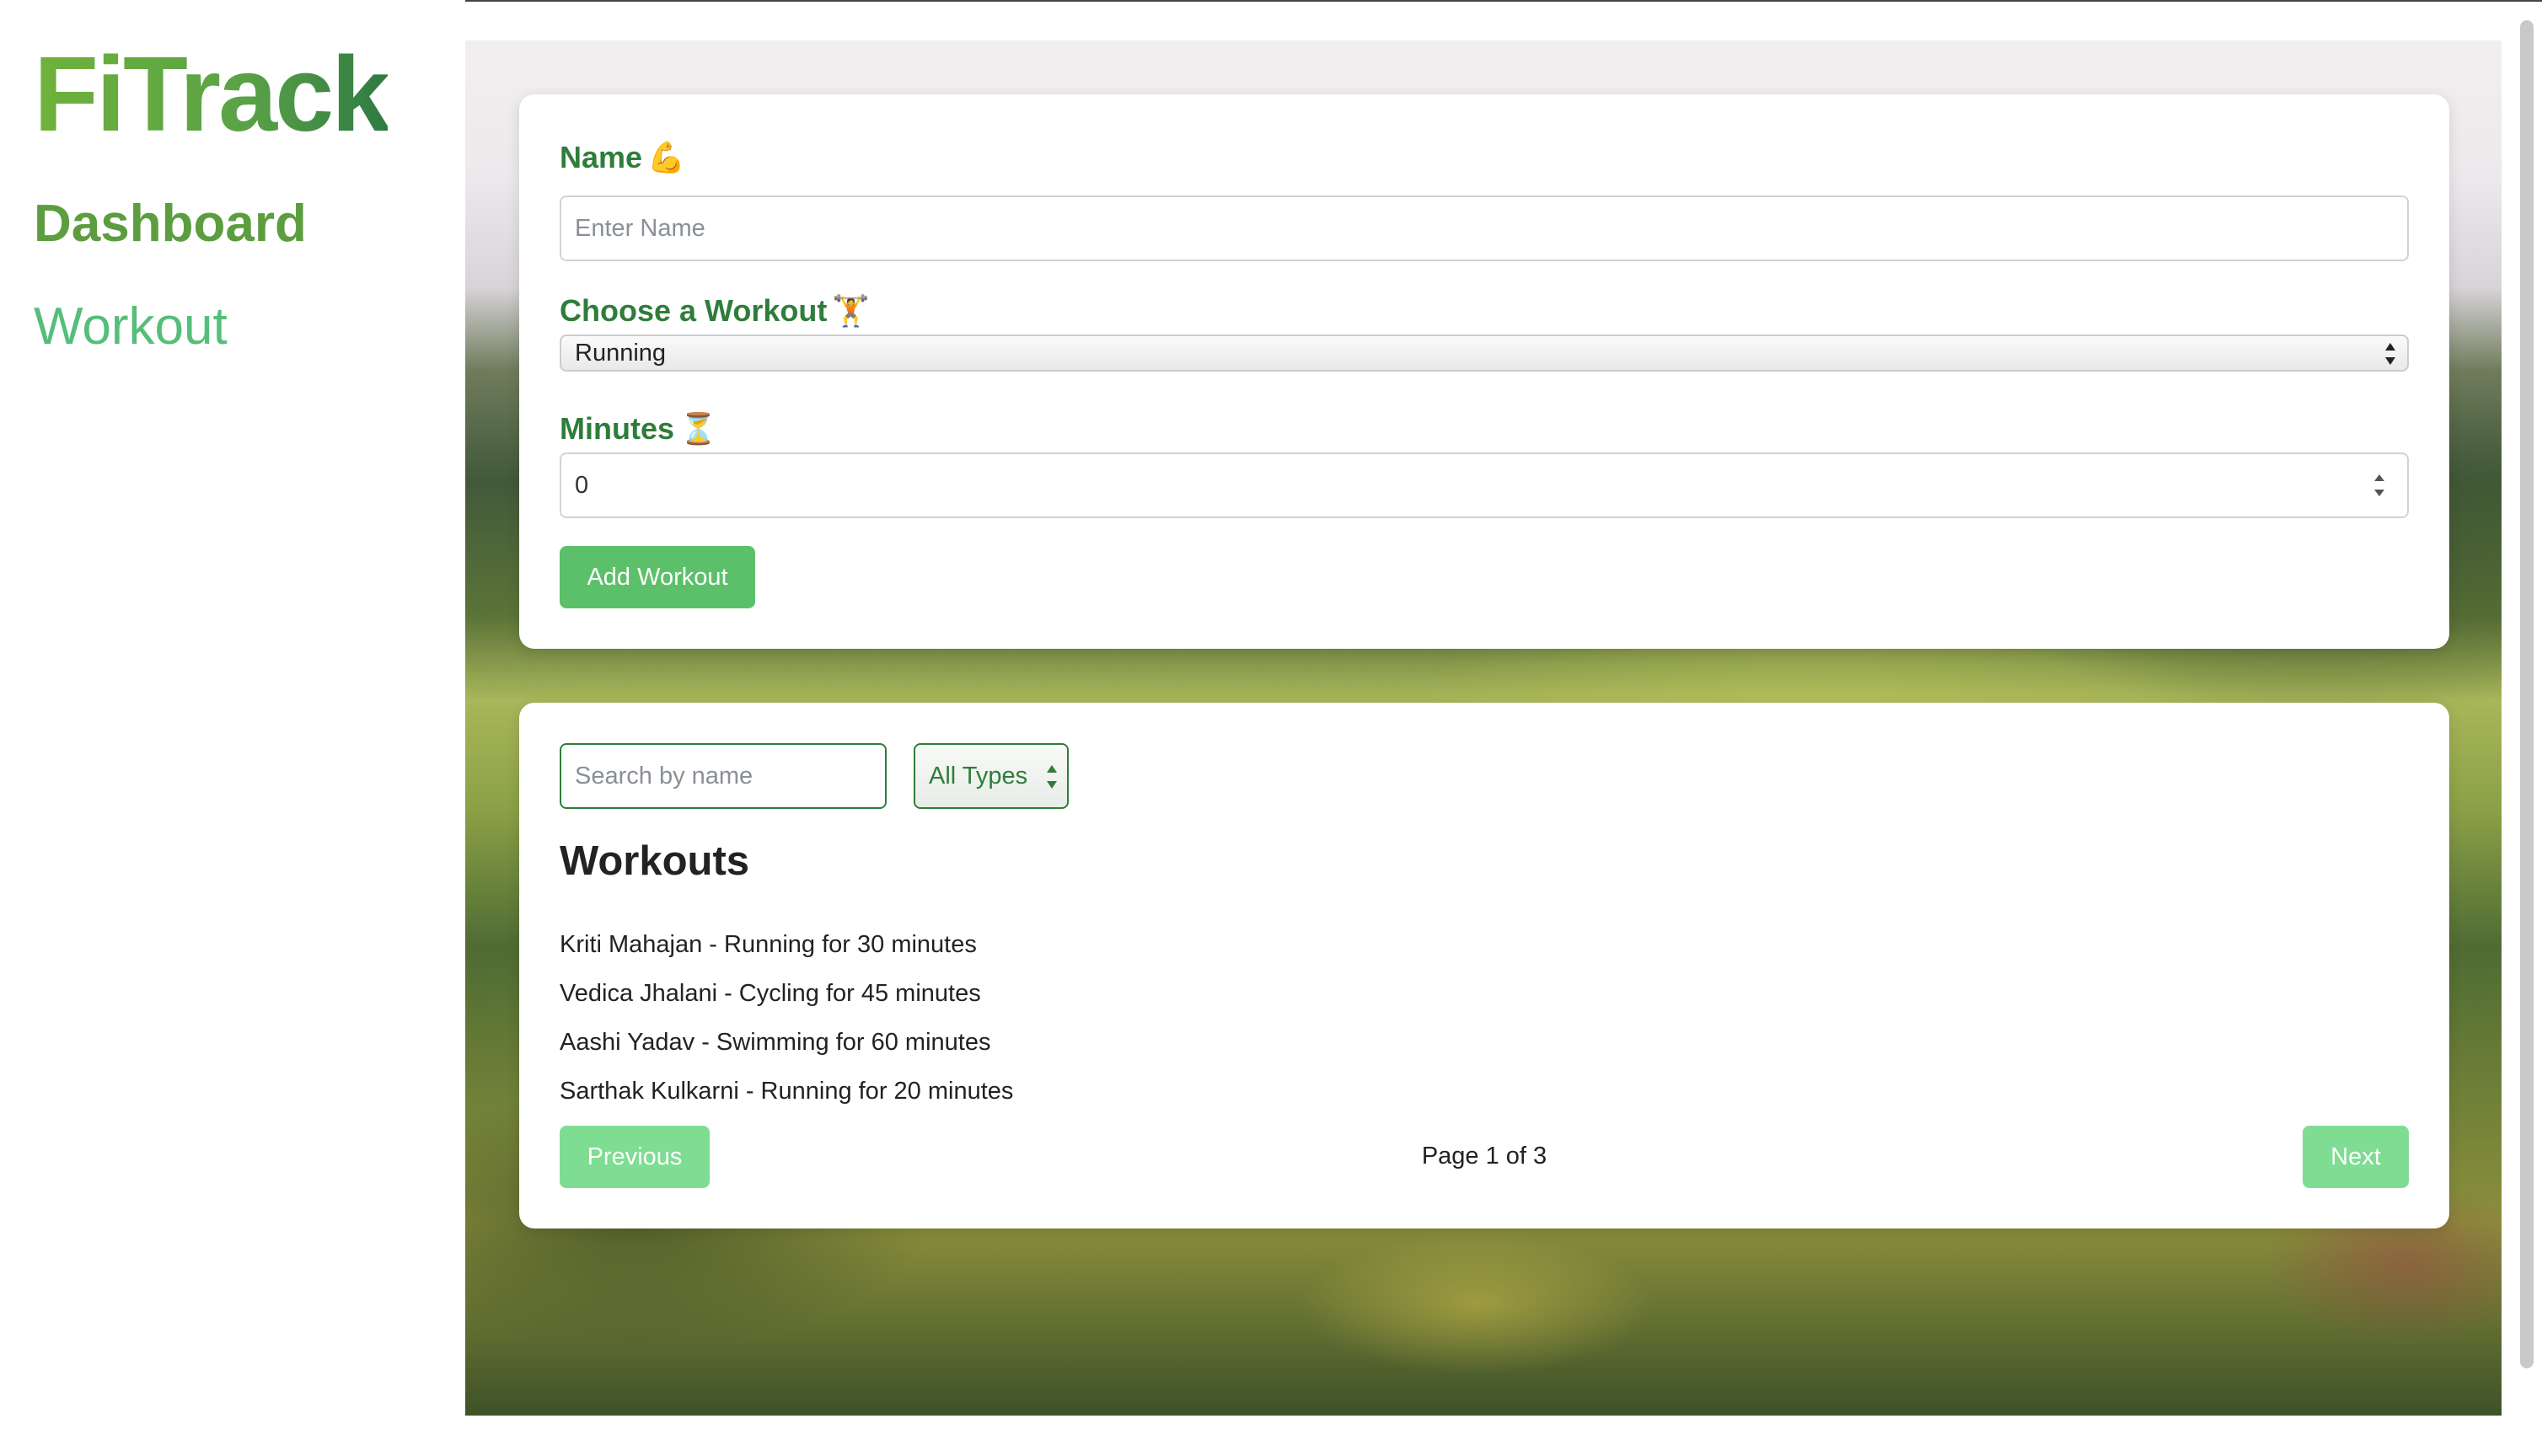 The height and width of the screenshot is (1456, 2542). What do you see at coordinates (212, 95) in the screenshot?
I see `brand-logo: FiTrack` at bounding box center [212, 95].